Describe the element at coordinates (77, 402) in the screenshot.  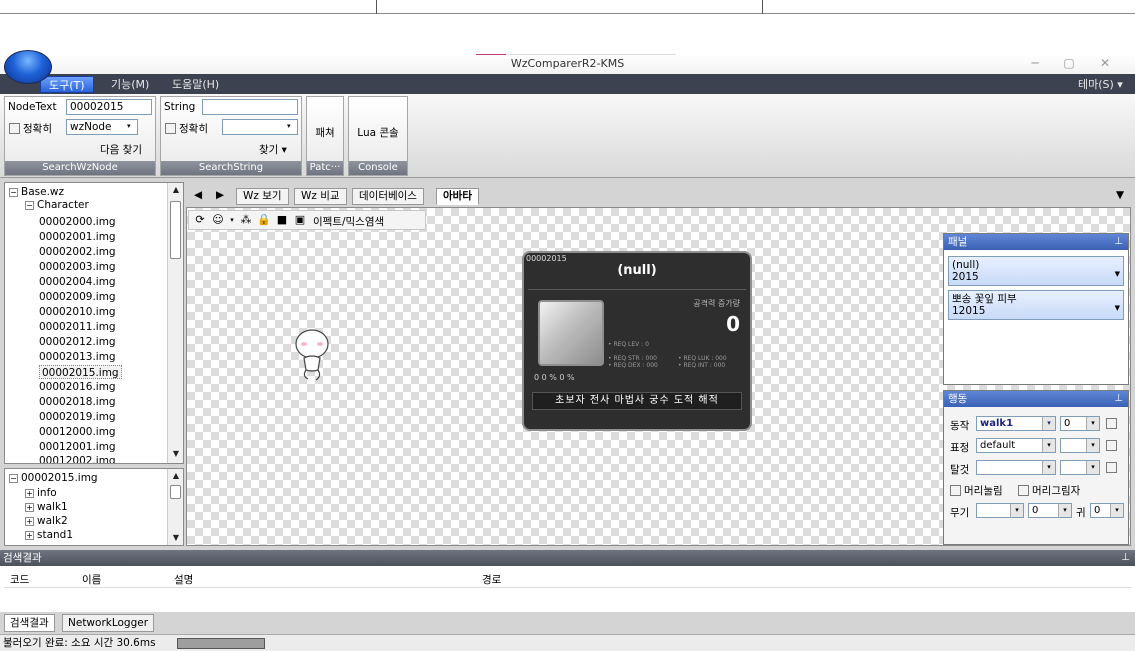
I see `tree-item: 00002018.img` at that location.